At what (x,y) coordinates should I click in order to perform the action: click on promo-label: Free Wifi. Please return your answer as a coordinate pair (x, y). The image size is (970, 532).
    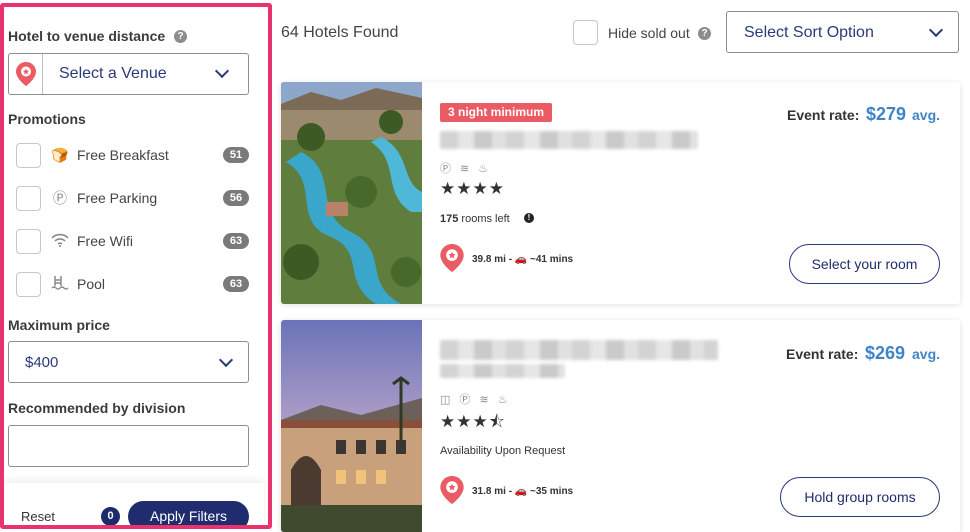
    Looking at the image, I should click on (105, 241).